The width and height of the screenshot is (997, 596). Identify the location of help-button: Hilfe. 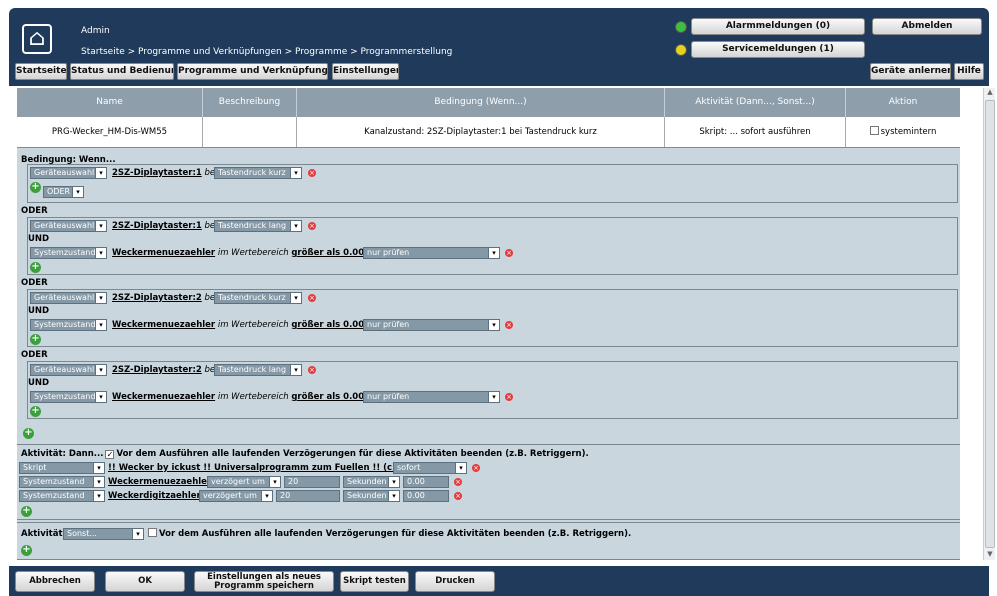
(969, 71).